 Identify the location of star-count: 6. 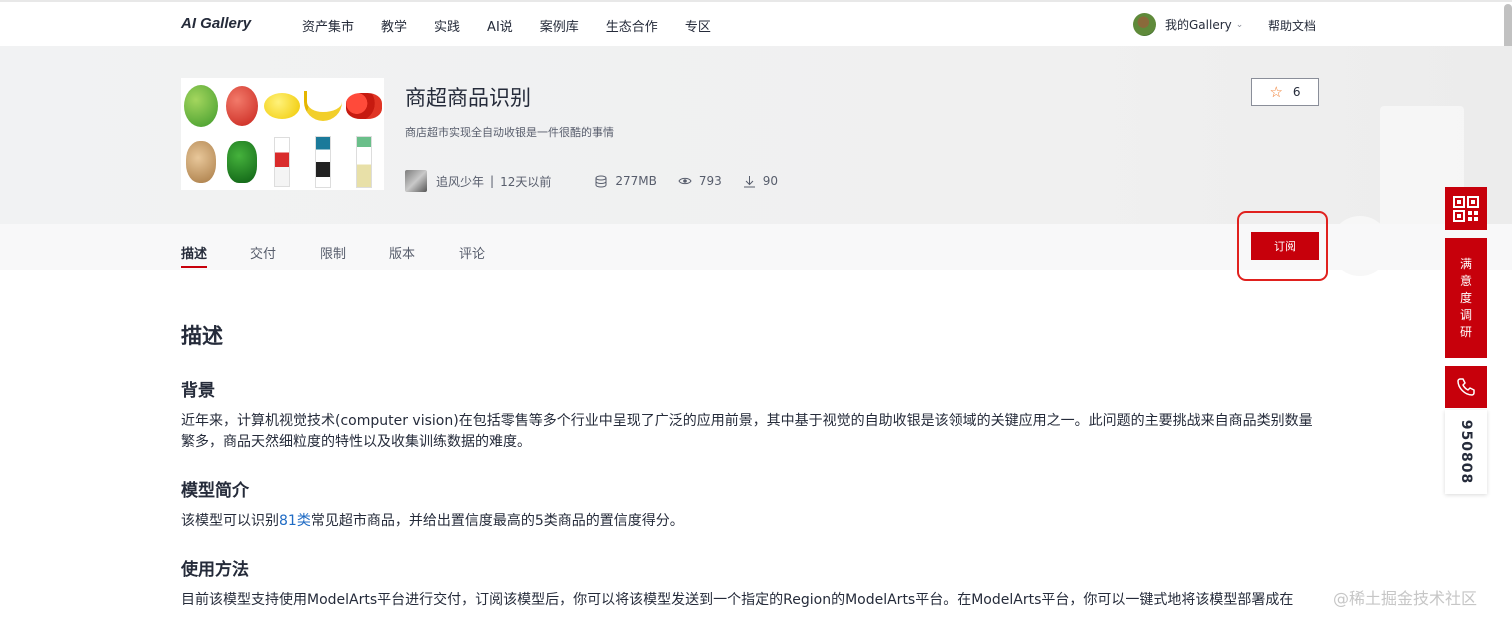
(1296, 92).